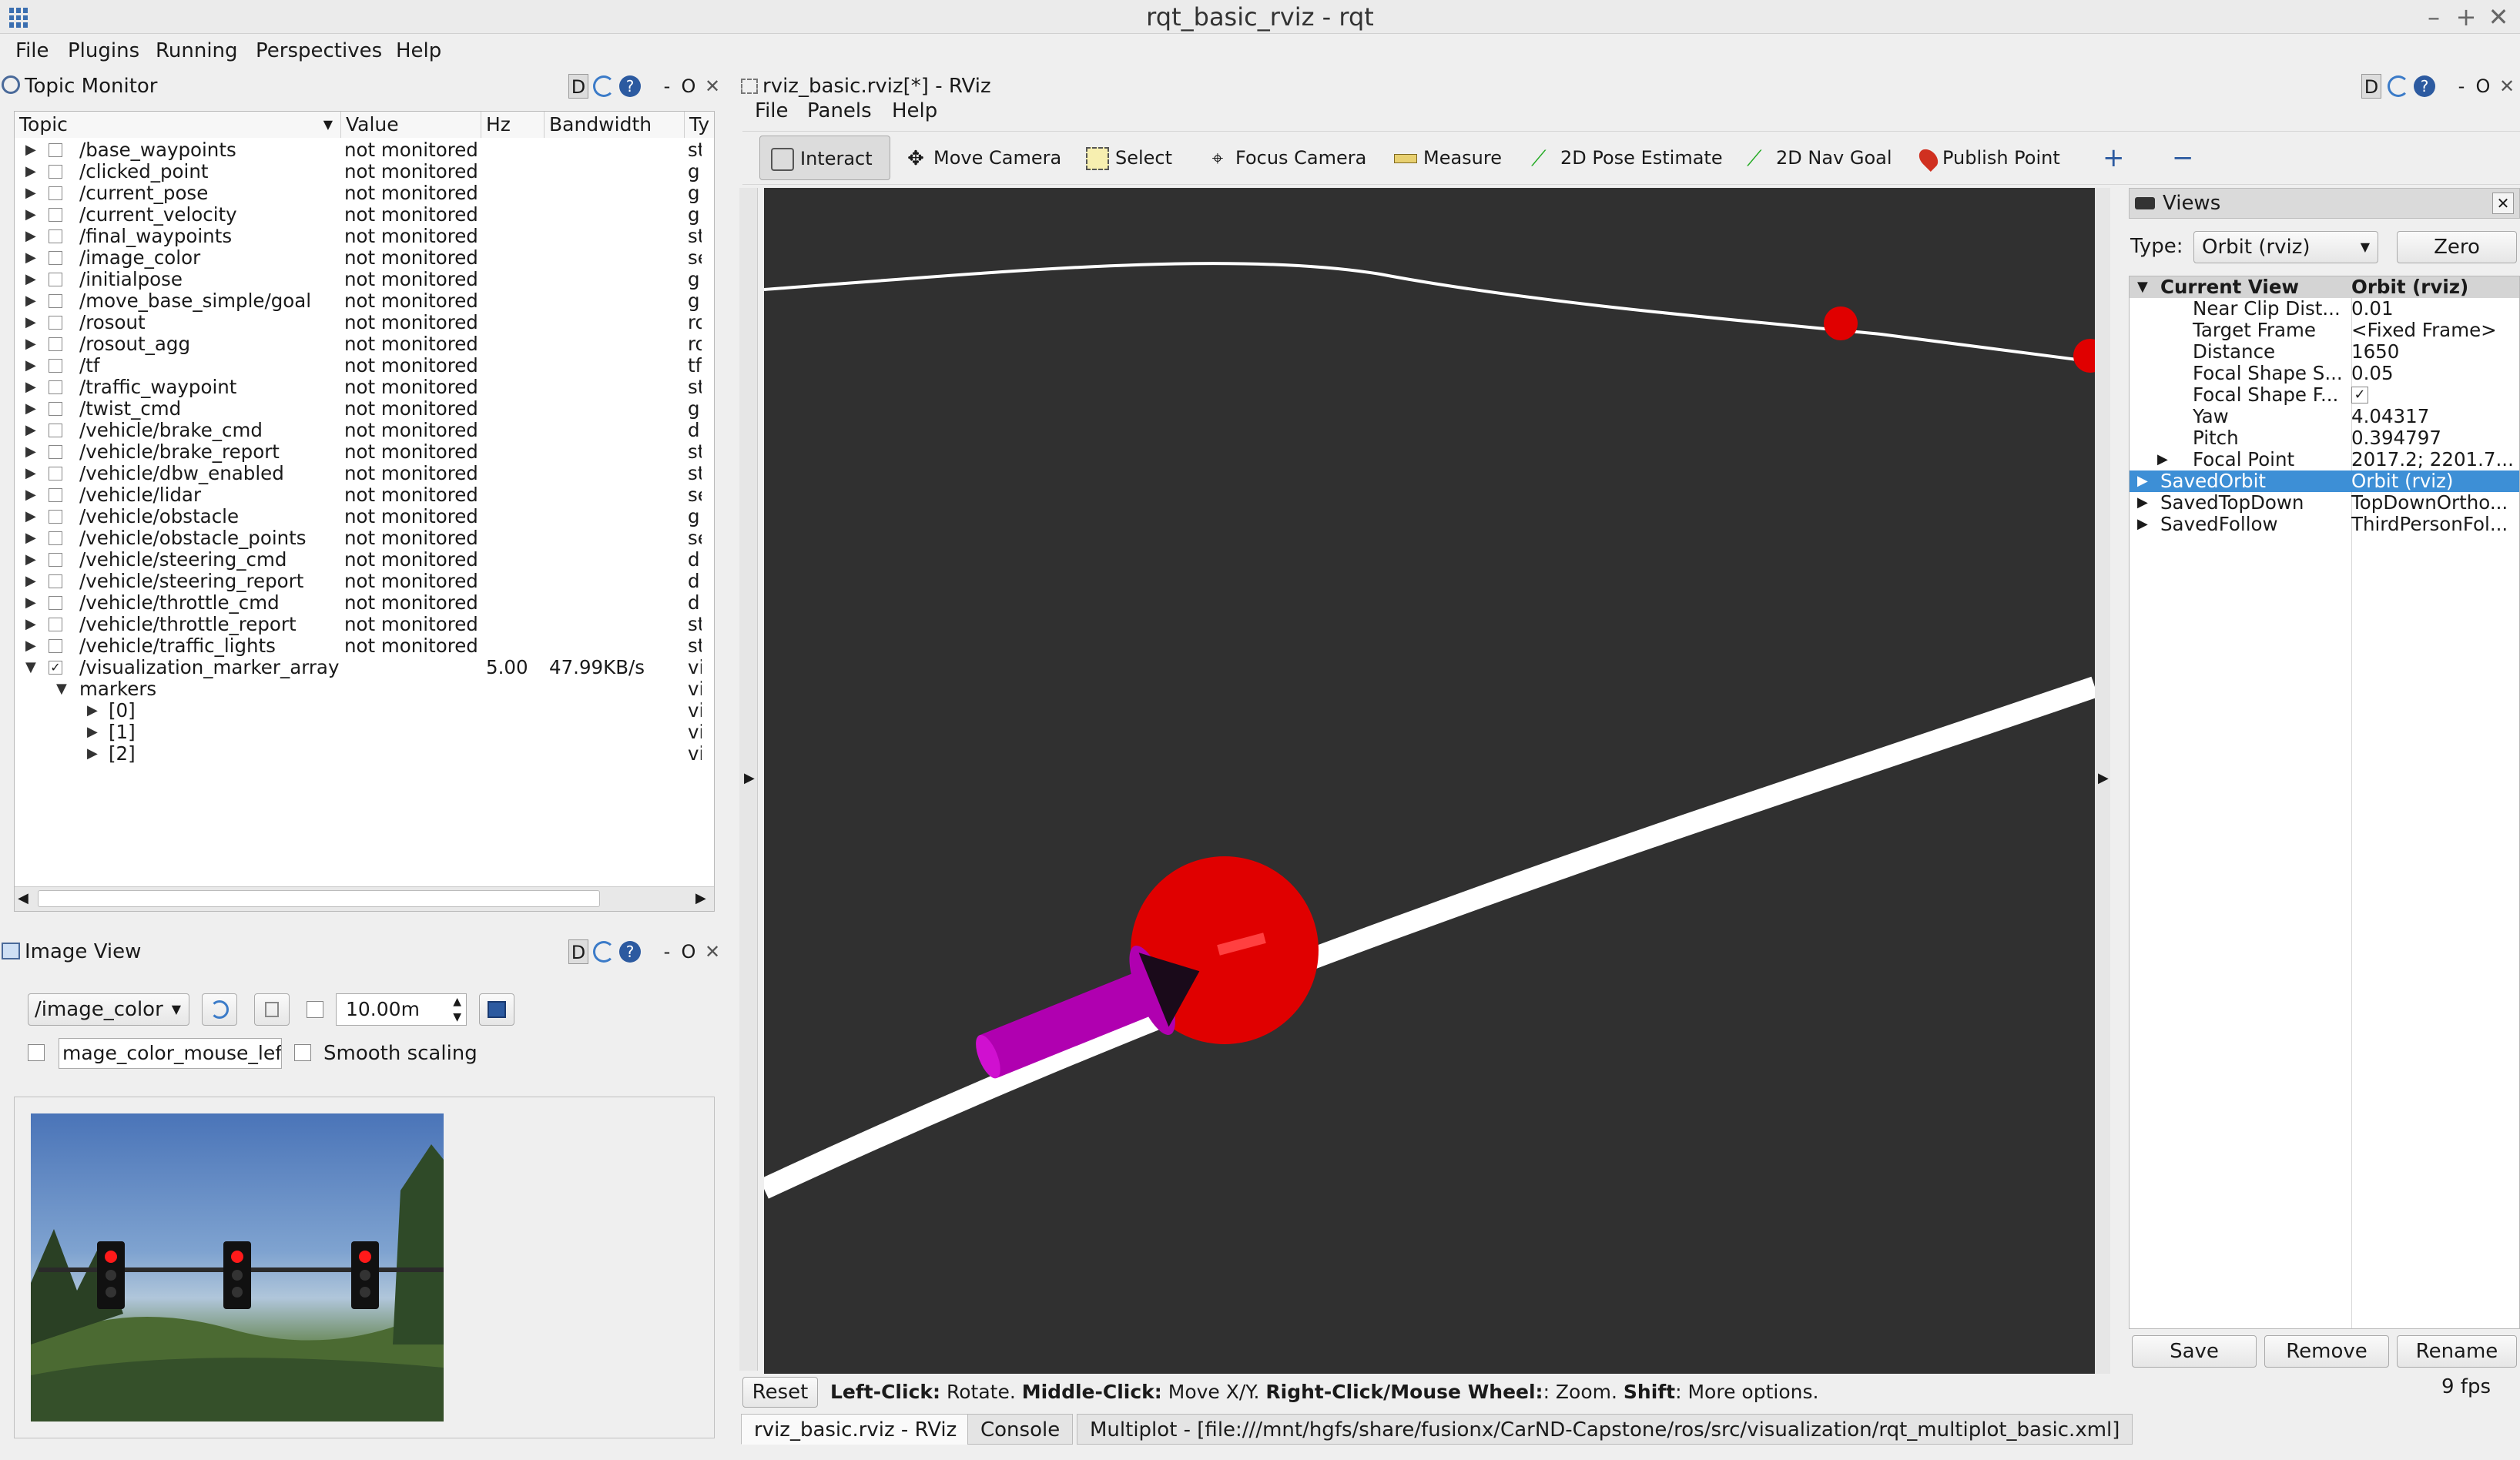 The height and width of the screenshot is (1460, 2520). Describe the element at coordinates (2424, 86) in the screenshot. I see `rviz-help-icon: ?` at that location.